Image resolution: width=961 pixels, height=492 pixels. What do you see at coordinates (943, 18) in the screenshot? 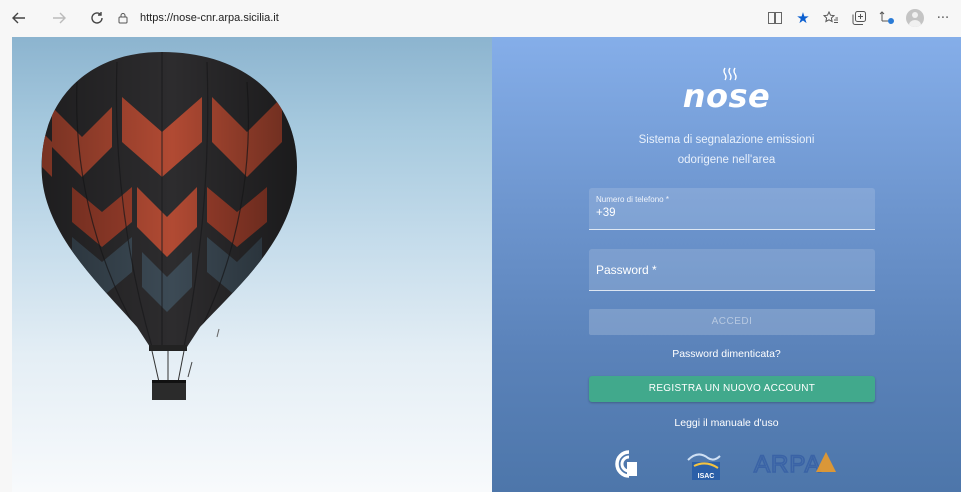
I see `more-menu-icon: ···` at bounding box center [943, 18].